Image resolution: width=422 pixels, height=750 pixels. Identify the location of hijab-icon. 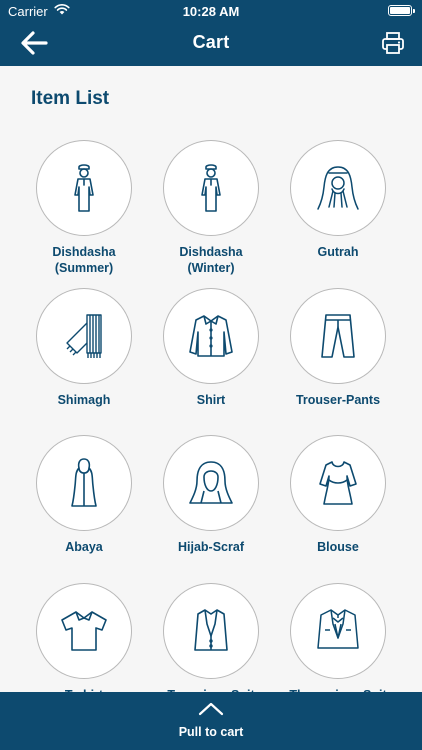
(211, 482).